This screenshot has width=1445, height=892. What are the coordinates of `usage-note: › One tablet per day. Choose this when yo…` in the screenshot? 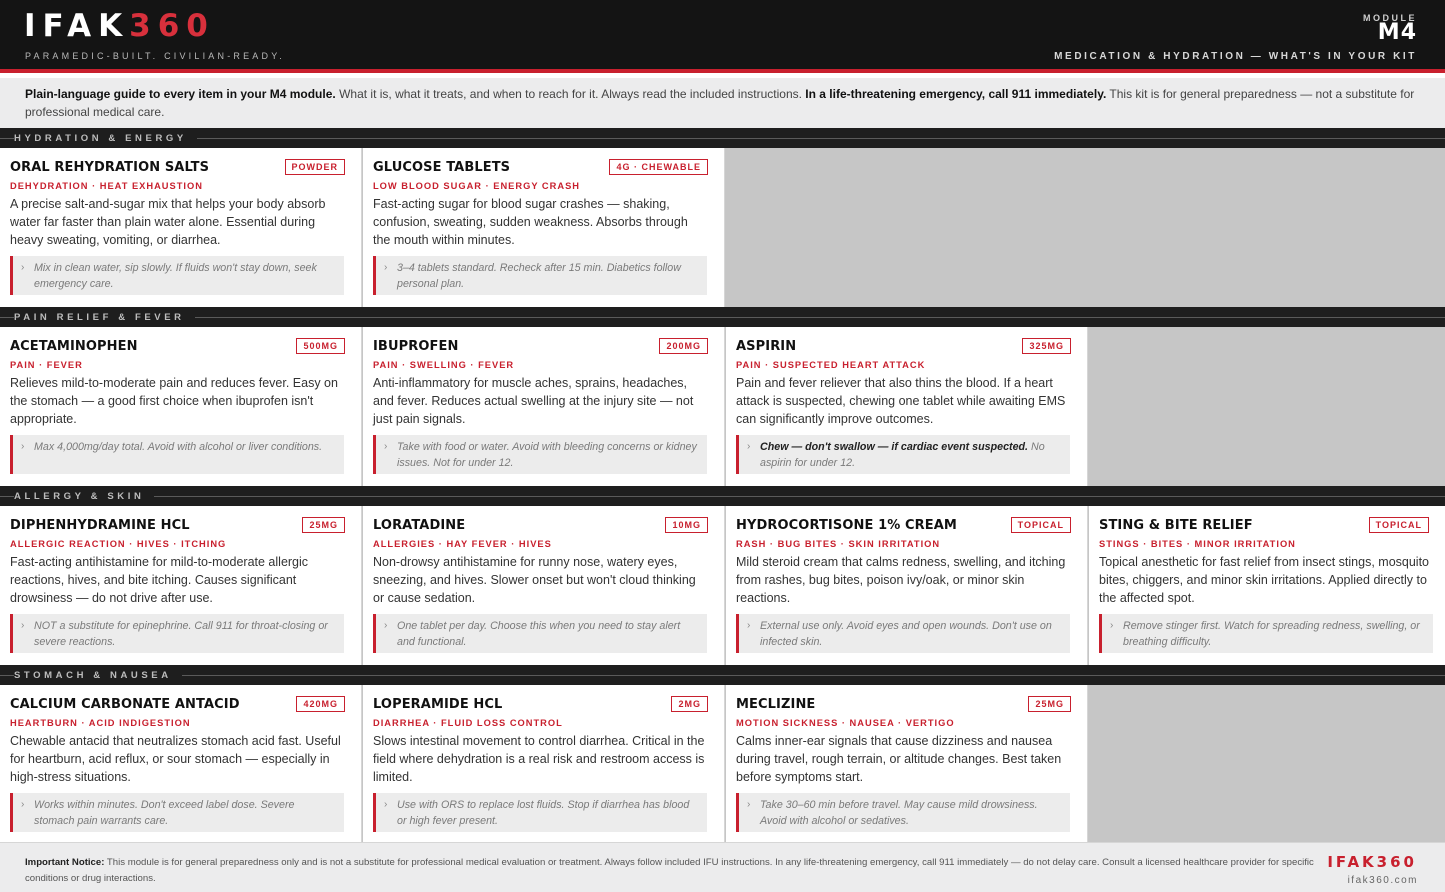 It's located at (540, 633).